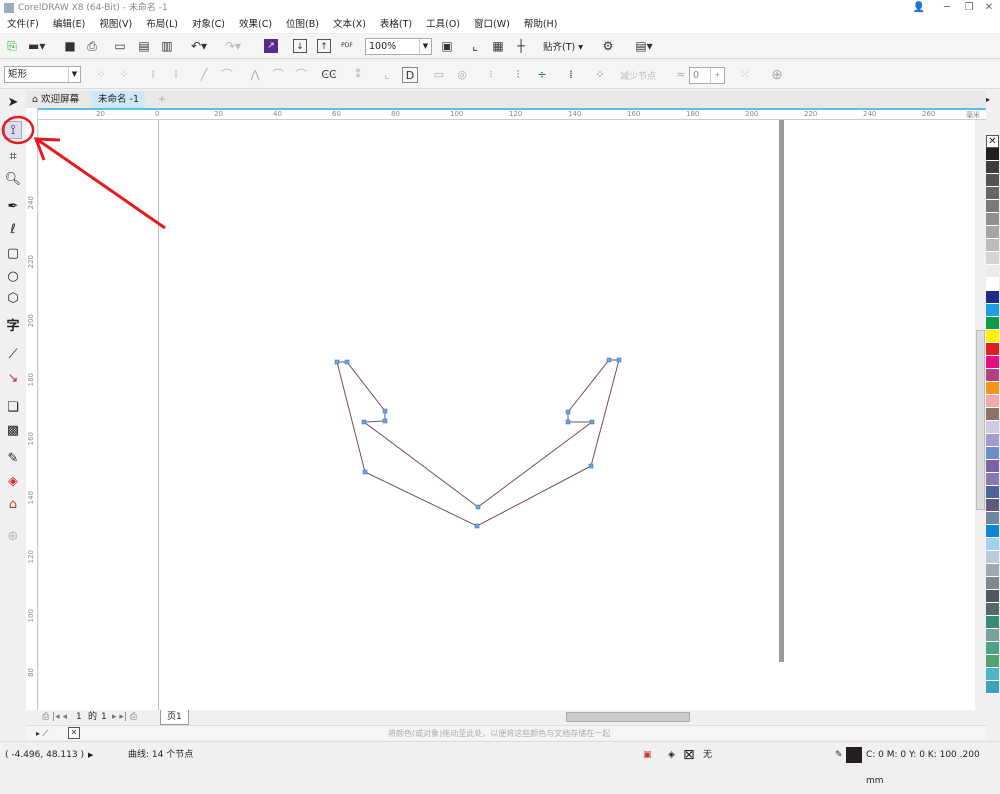  I want to click on to-line-icon: ╱, so click(204, 75).